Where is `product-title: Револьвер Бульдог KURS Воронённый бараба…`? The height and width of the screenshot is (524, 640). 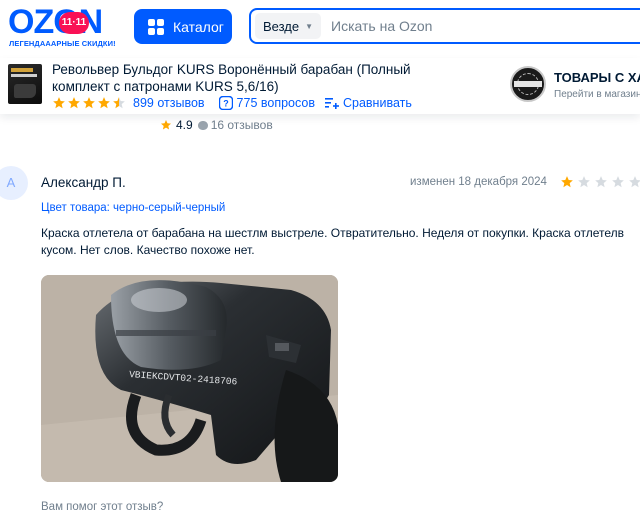
product-title: Револьвер Бульдог KURS Воронённый бараба… is located at coordinates (262, 78).